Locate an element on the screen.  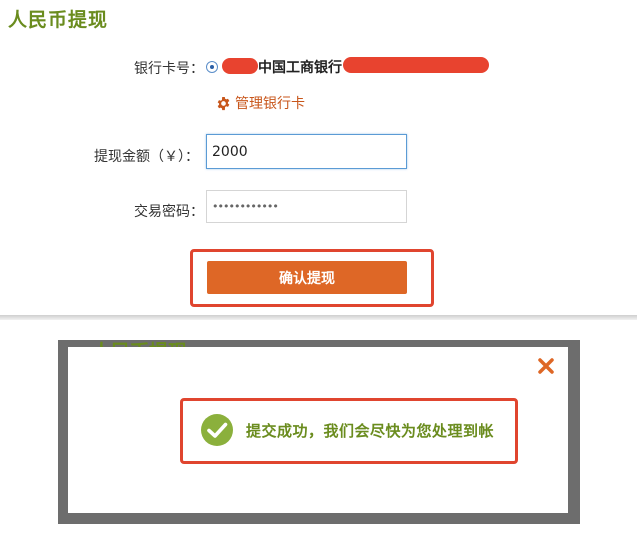
bank-card-label: 银行卡号： is located at coordinates (169, 69).